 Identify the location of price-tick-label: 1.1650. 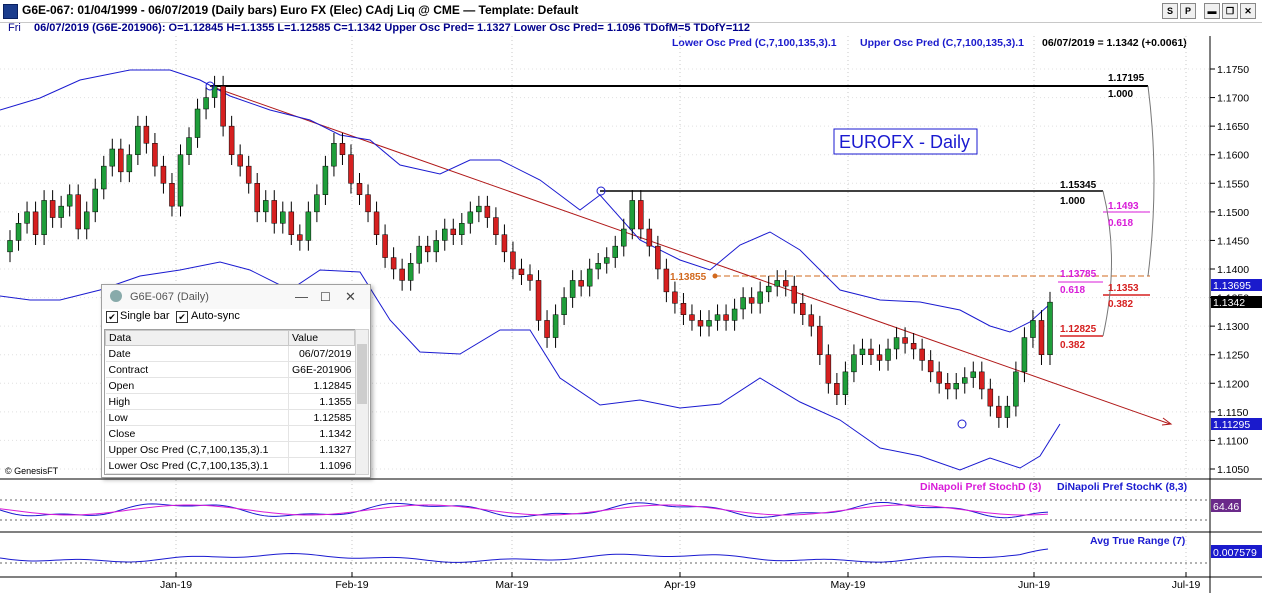
(1233, 127).